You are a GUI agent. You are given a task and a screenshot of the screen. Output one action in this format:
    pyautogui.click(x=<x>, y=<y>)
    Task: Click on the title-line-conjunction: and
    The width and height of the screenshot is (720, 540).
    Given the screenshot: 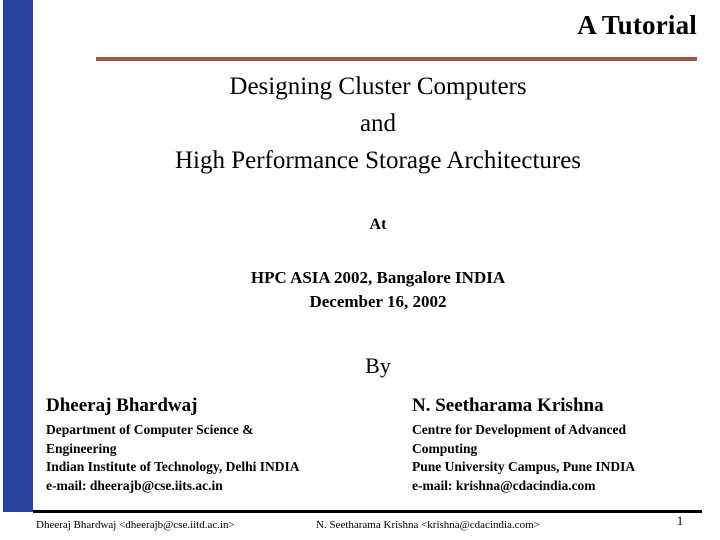 What is the action you would take?
    pyautogui.click(x=378, y=123)
    